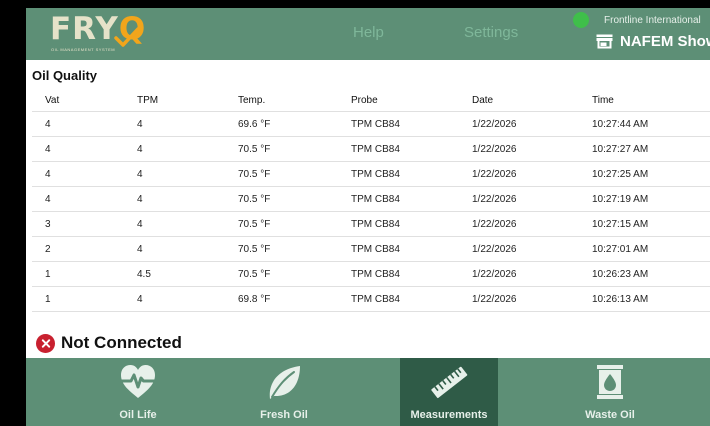  Describe the element at coordinates (52, 100) in the screenshot. I see `column-header-vat: Vat` at that location.